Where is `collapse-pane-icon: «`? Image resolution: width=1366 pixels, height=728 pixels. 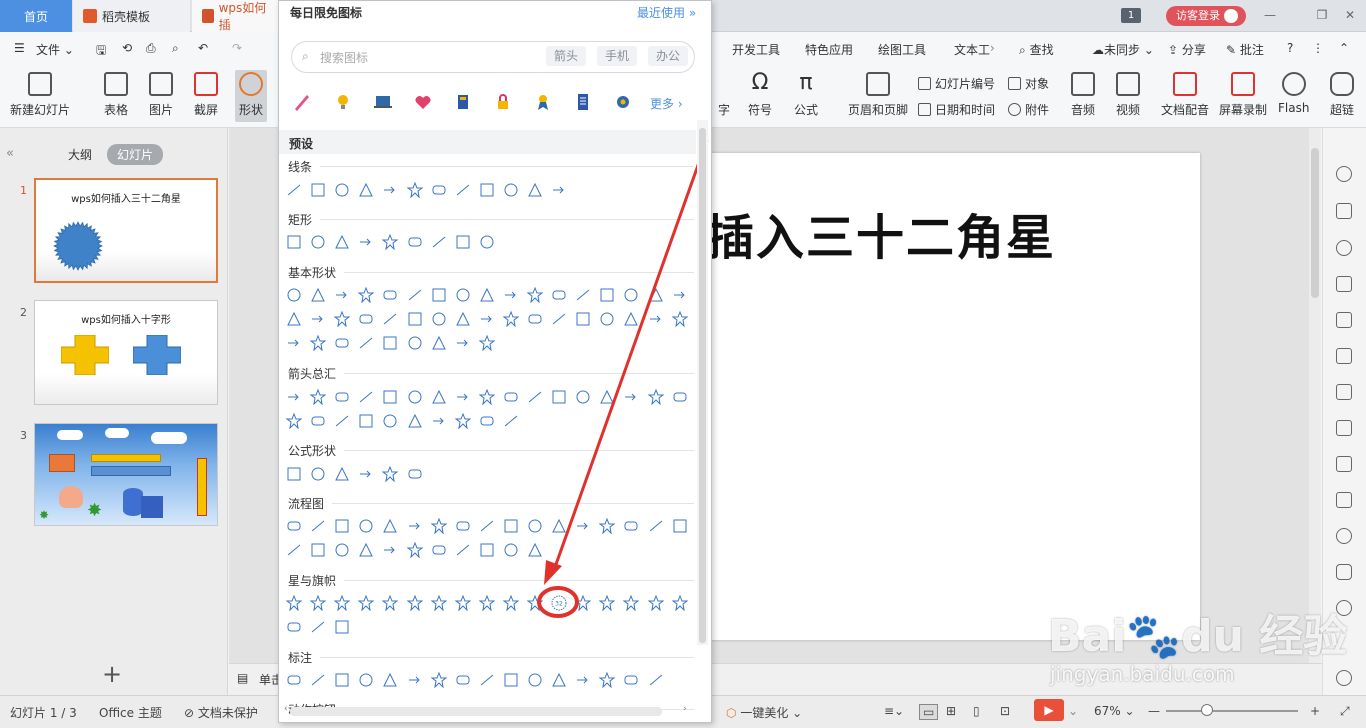 collapse-pane-icon: « is located at coordinates (10, 153).